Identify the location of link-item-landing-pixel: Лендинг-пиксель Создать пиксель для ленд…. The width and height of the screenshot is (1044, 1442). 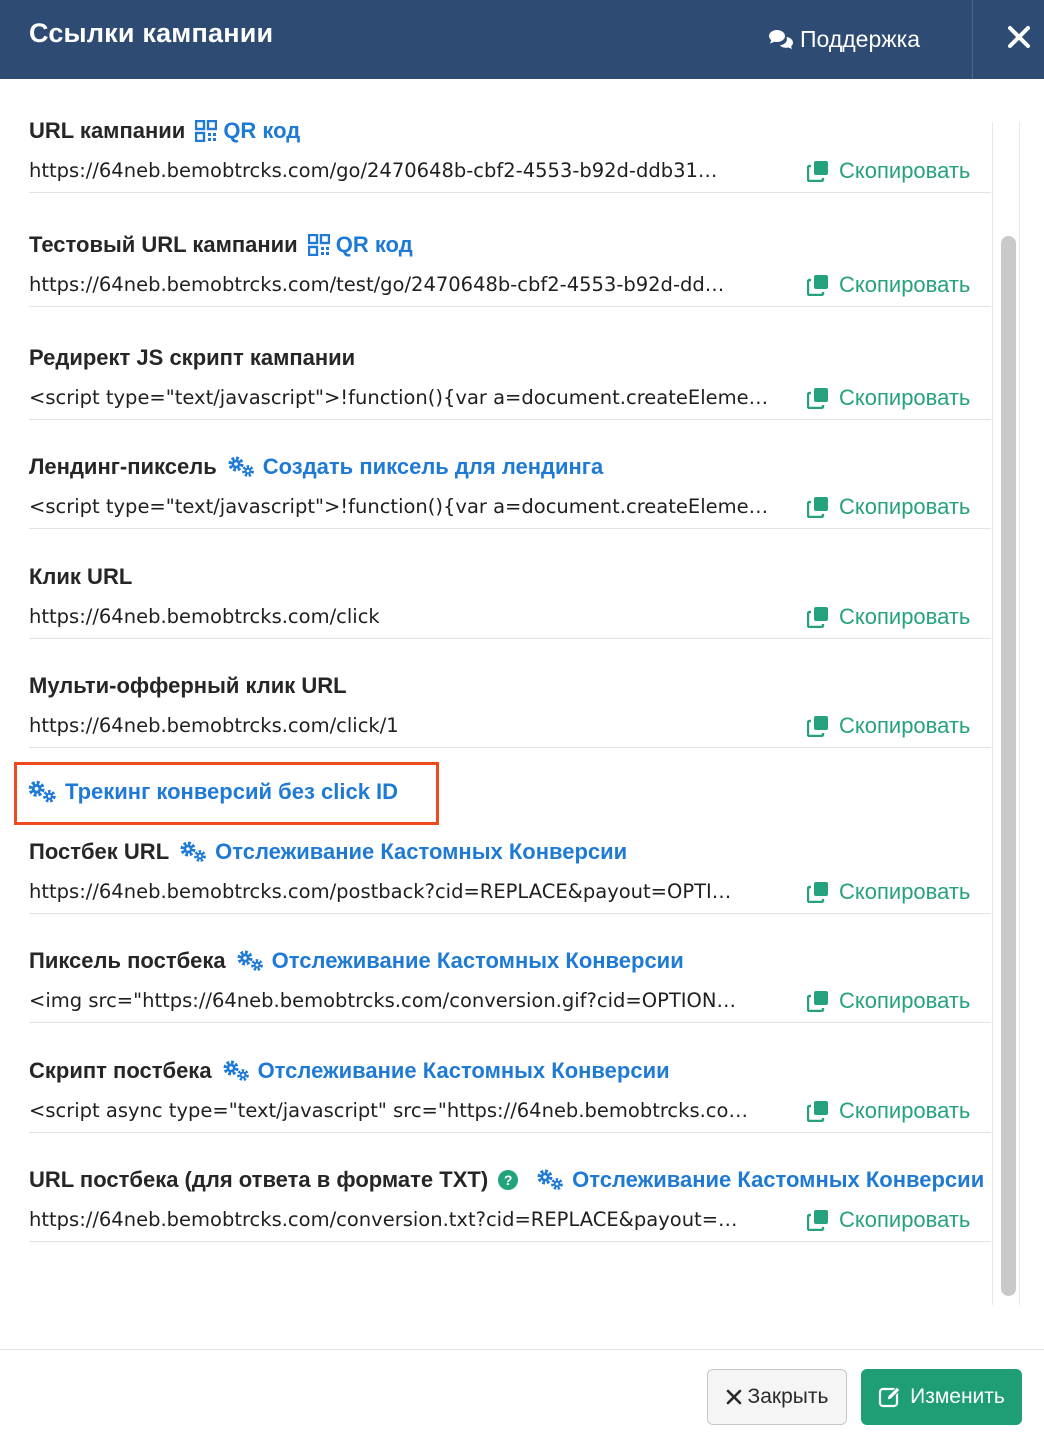
(510, 489).